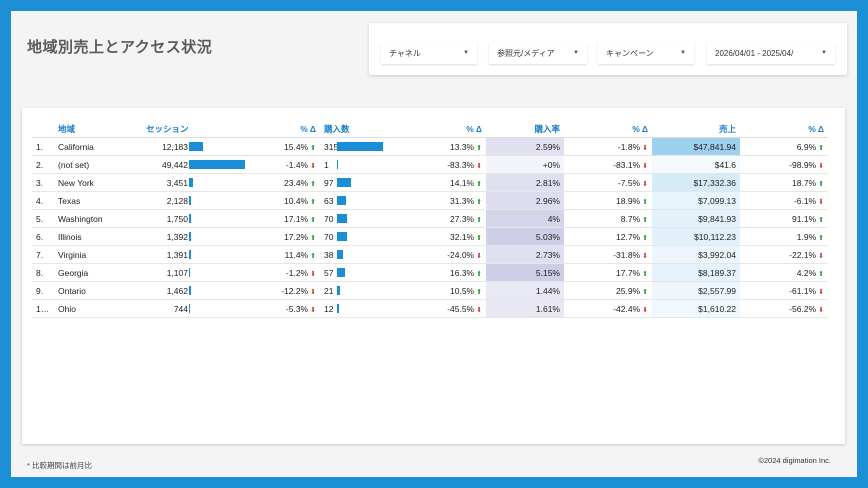  I want to click on row-index: 9., so click(43, 290).